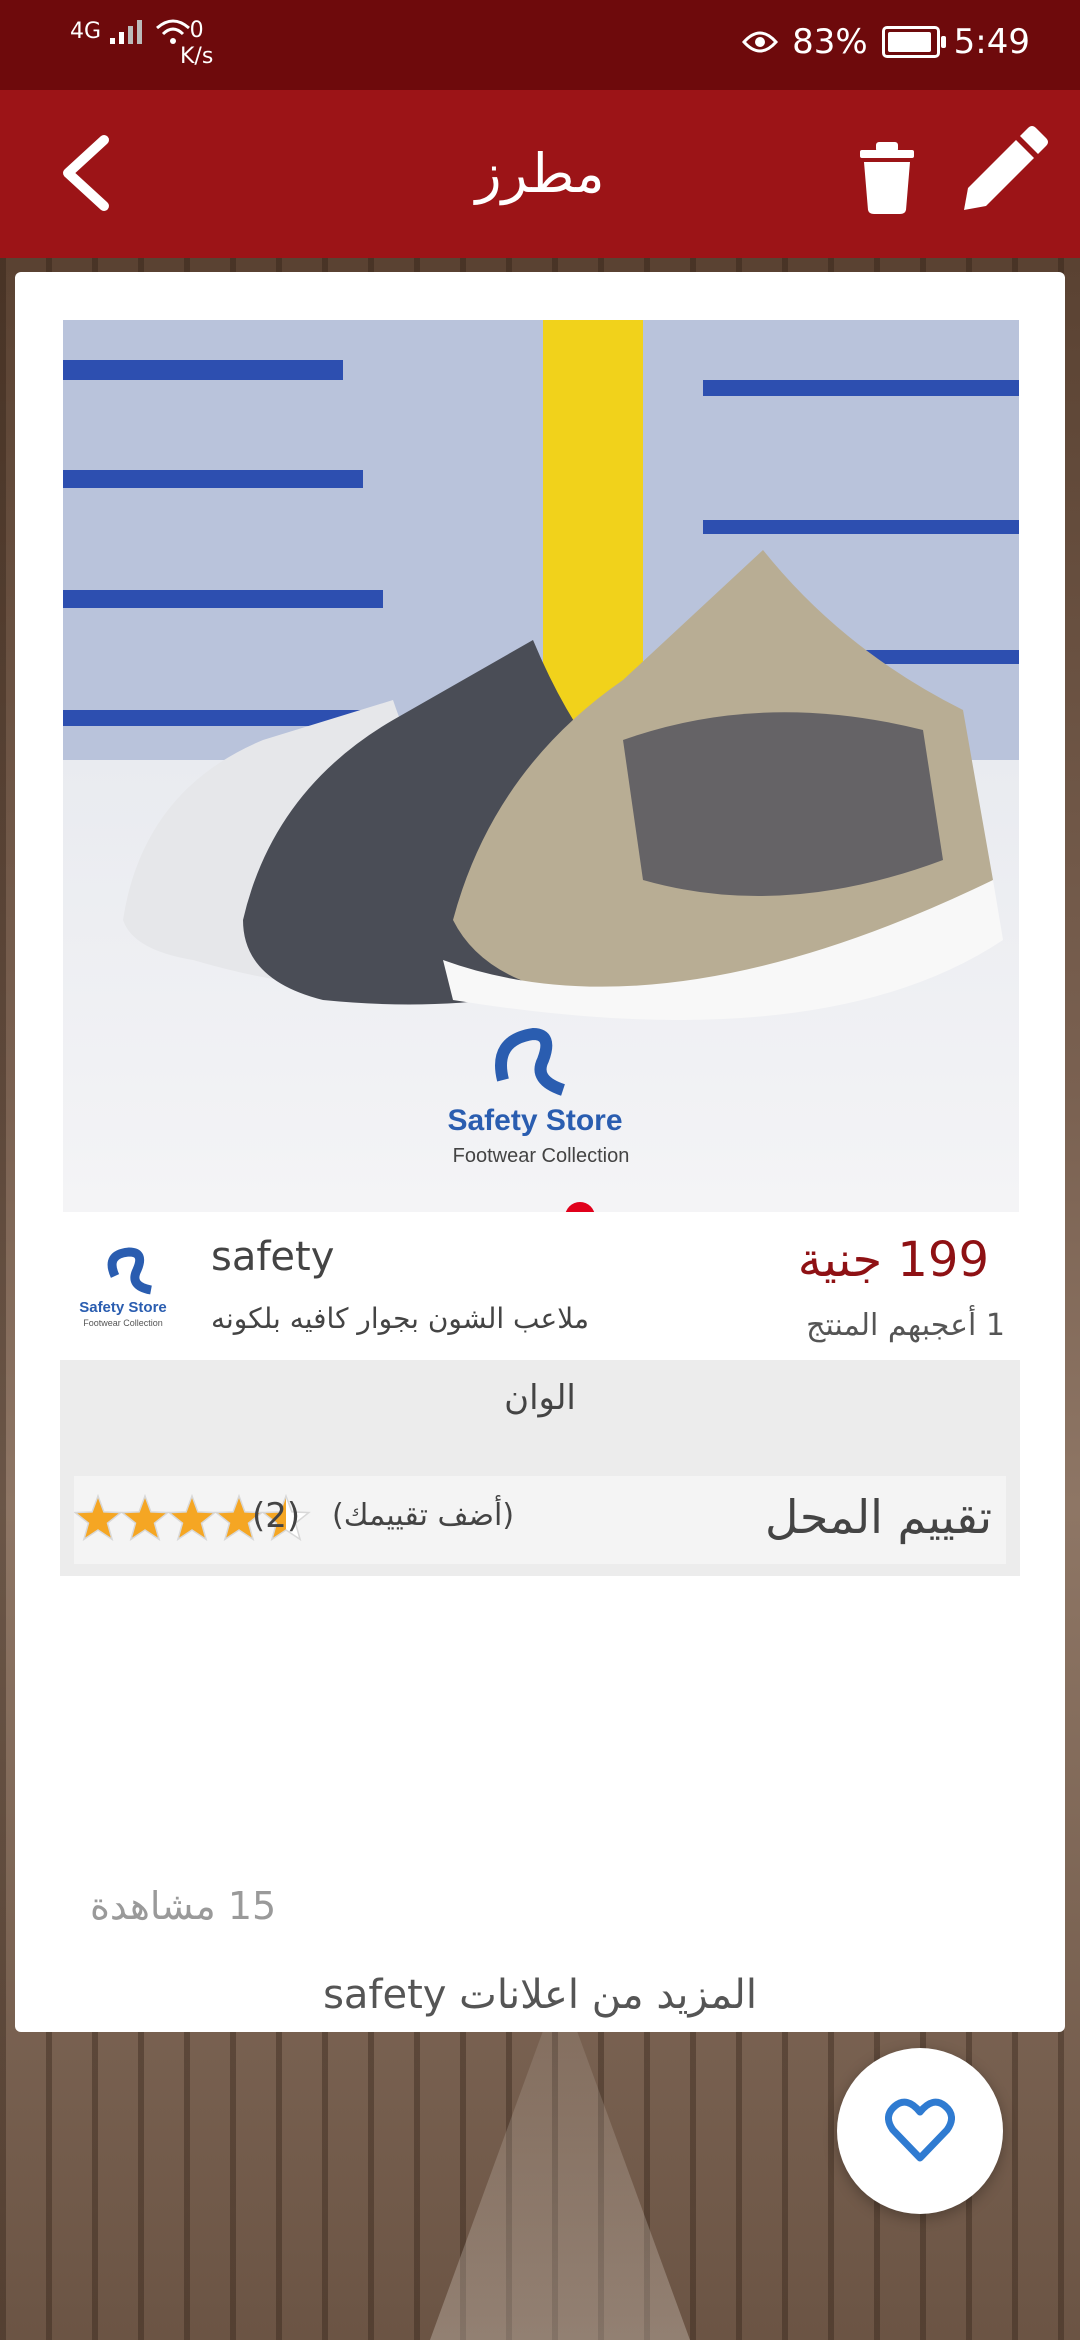 The width and height of the screenshot is (1080, 2340). I want to click on status-right: 83% 5:49, so click(886, 42).